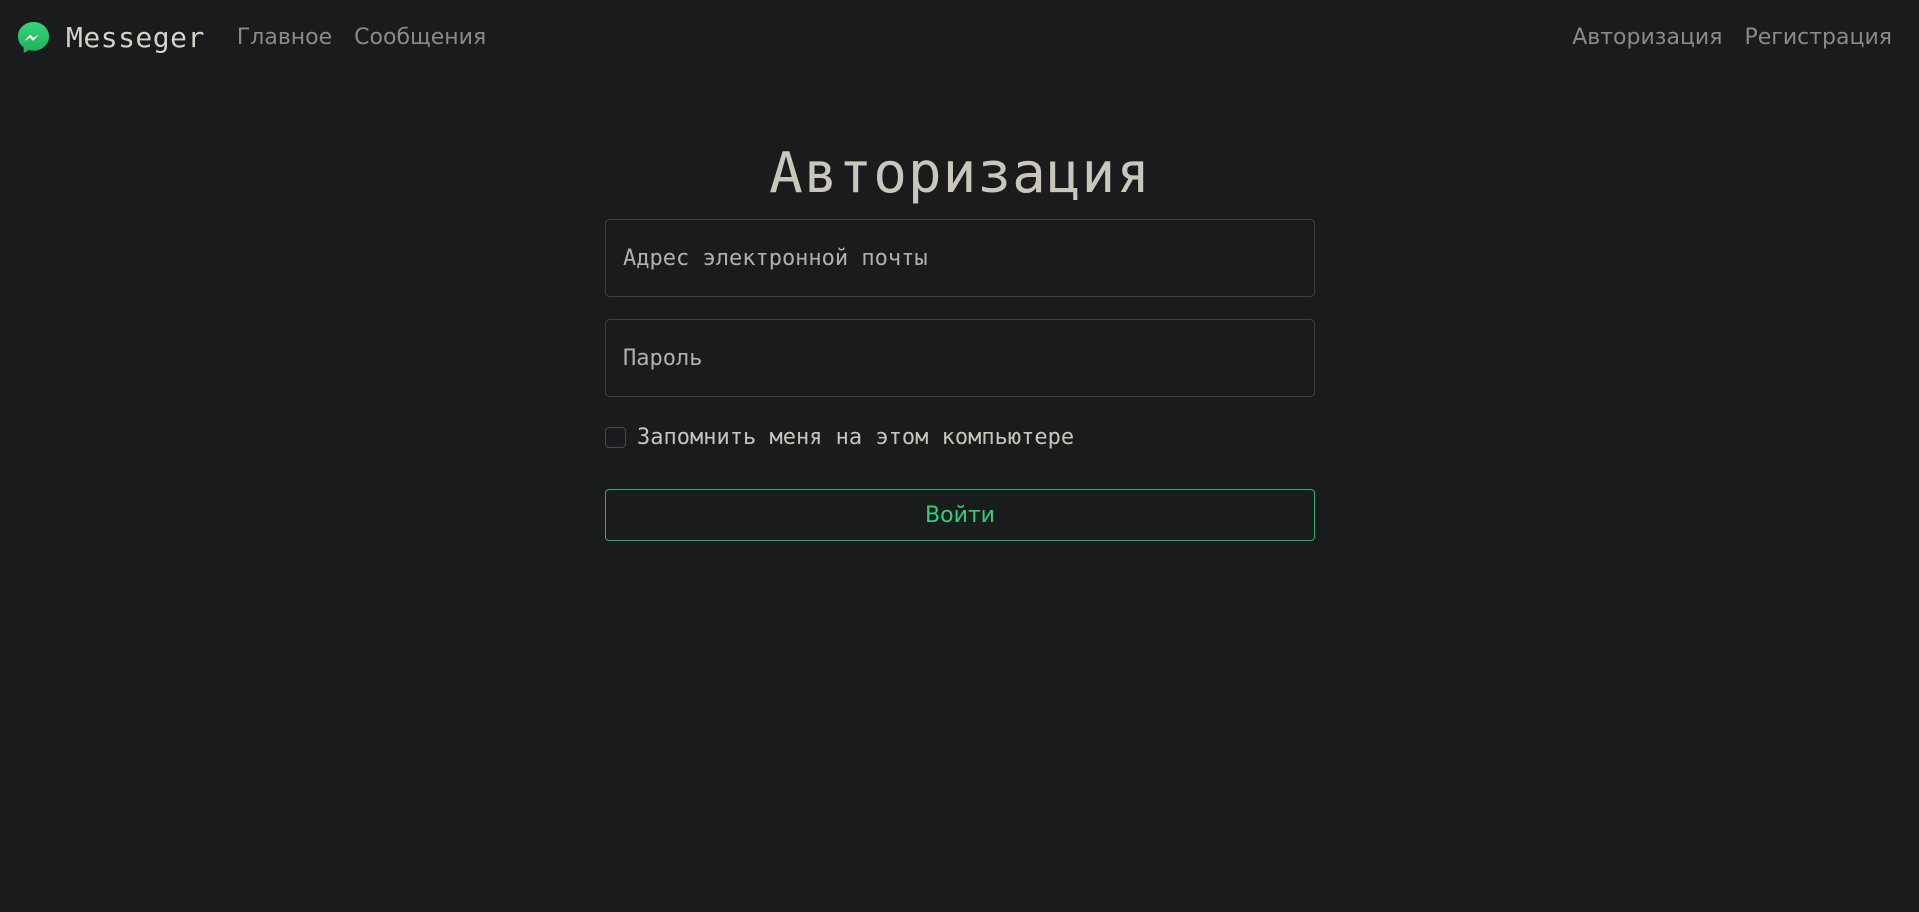 The image size is (1919, 912). I want to click on messenger-icon, so click(33, 37).